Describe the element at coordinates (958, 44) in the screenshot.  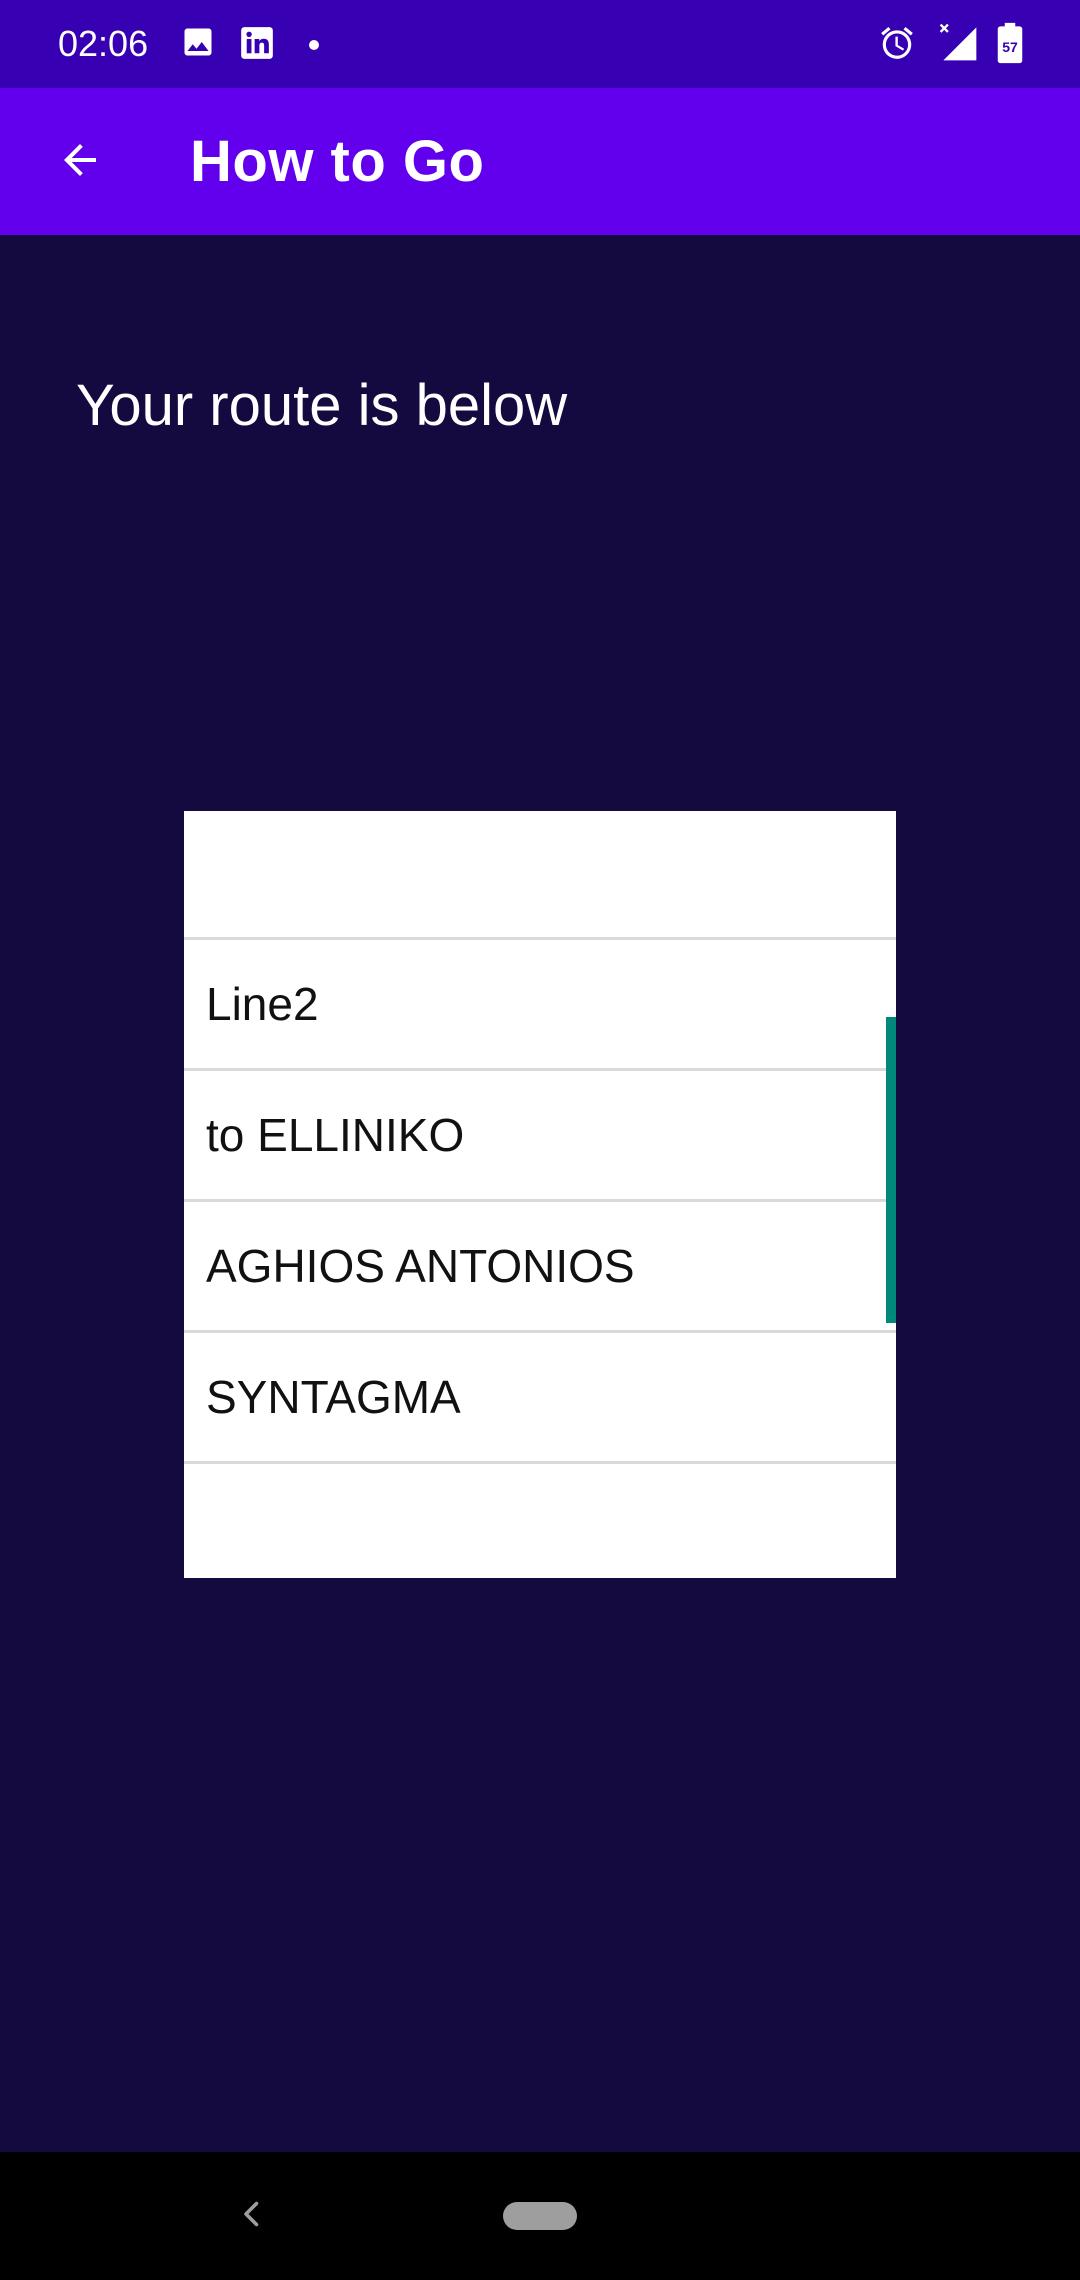
I see `signal-icon` at that location.